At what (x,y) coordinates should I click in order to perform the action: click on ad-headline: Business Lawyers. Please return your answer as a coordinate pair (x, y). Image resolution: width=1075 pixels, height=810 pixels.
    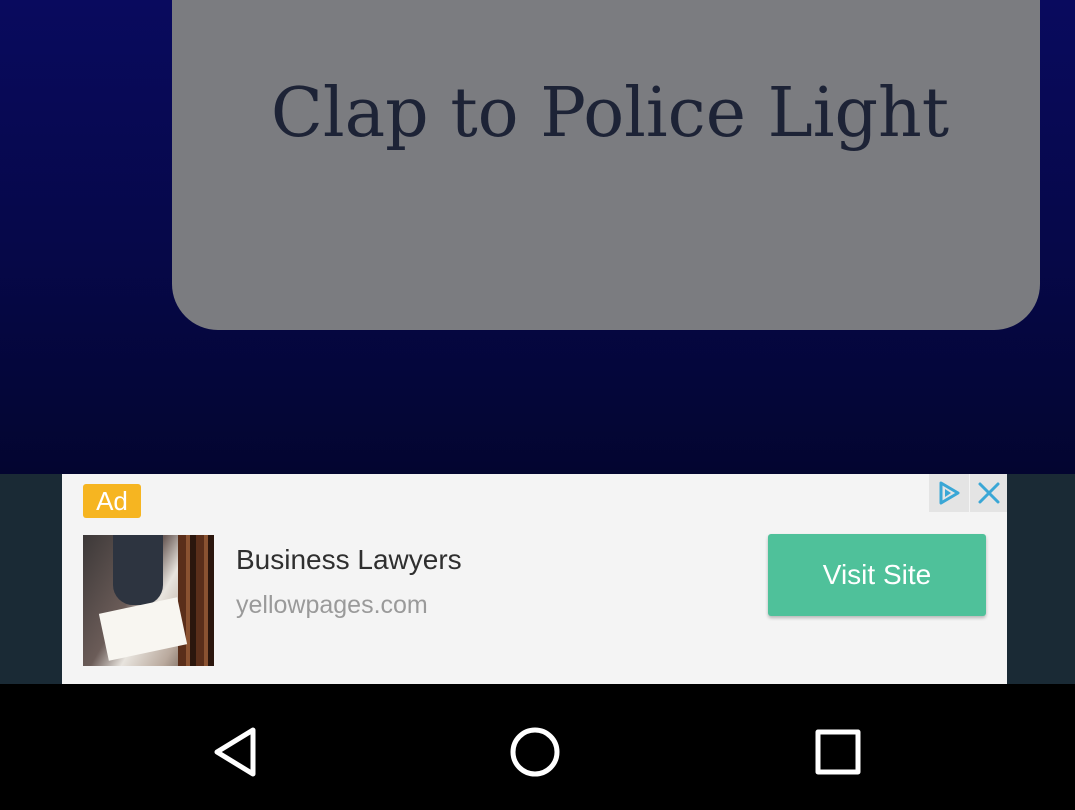
    Looking at the image, I should click on (349, 560).